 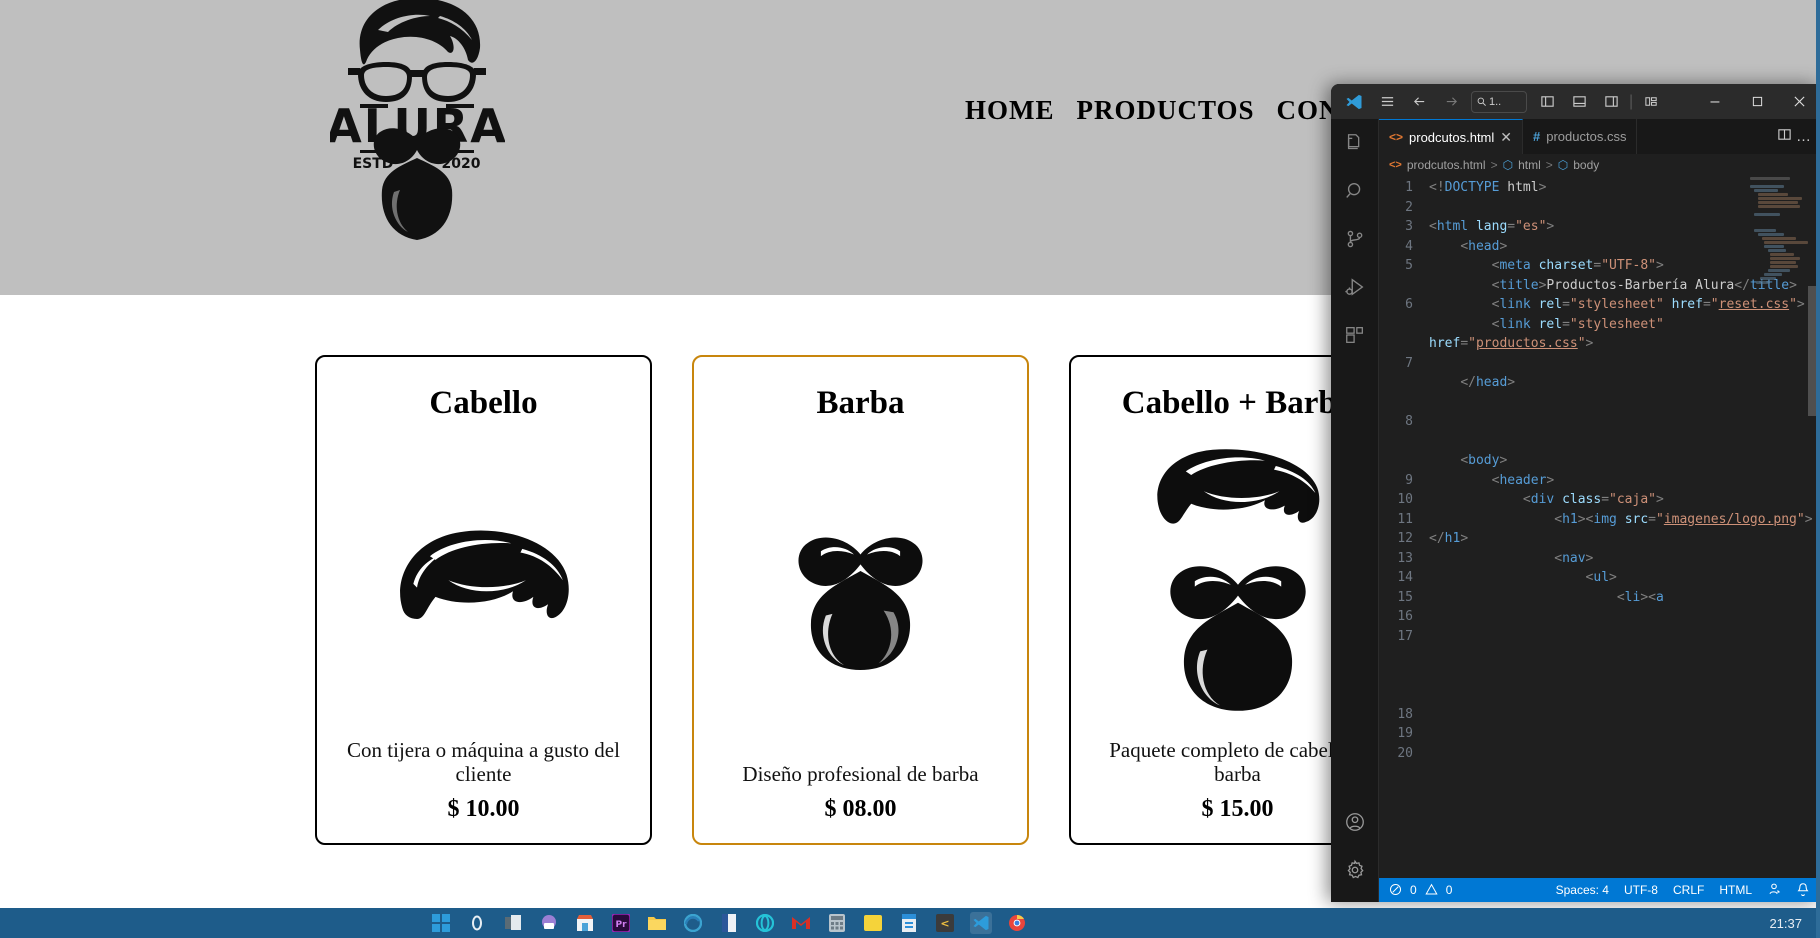 I want to click on maximize-button, so click(x=1757, y=101).